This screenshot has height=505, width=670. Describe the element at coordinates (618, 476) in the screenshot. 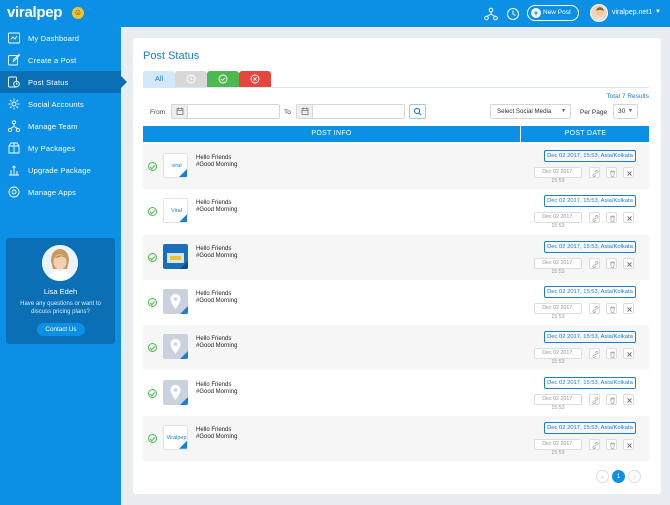

I see `pagination-page-1: 1` at that location.